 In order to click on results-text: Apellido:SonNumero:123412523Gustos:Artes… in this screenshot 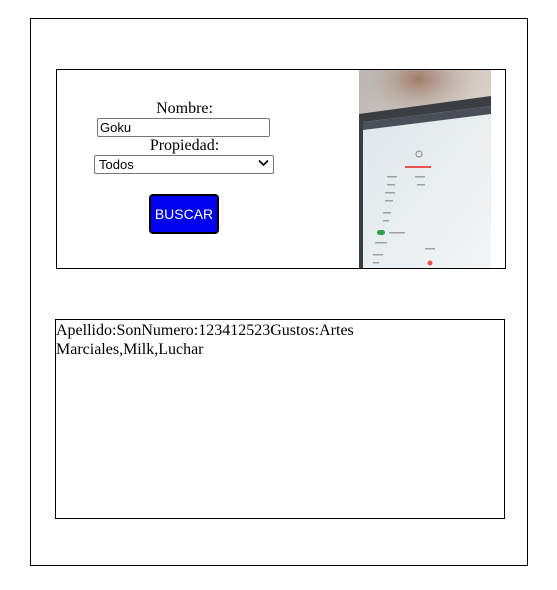, I will do `click(205, 340)`.